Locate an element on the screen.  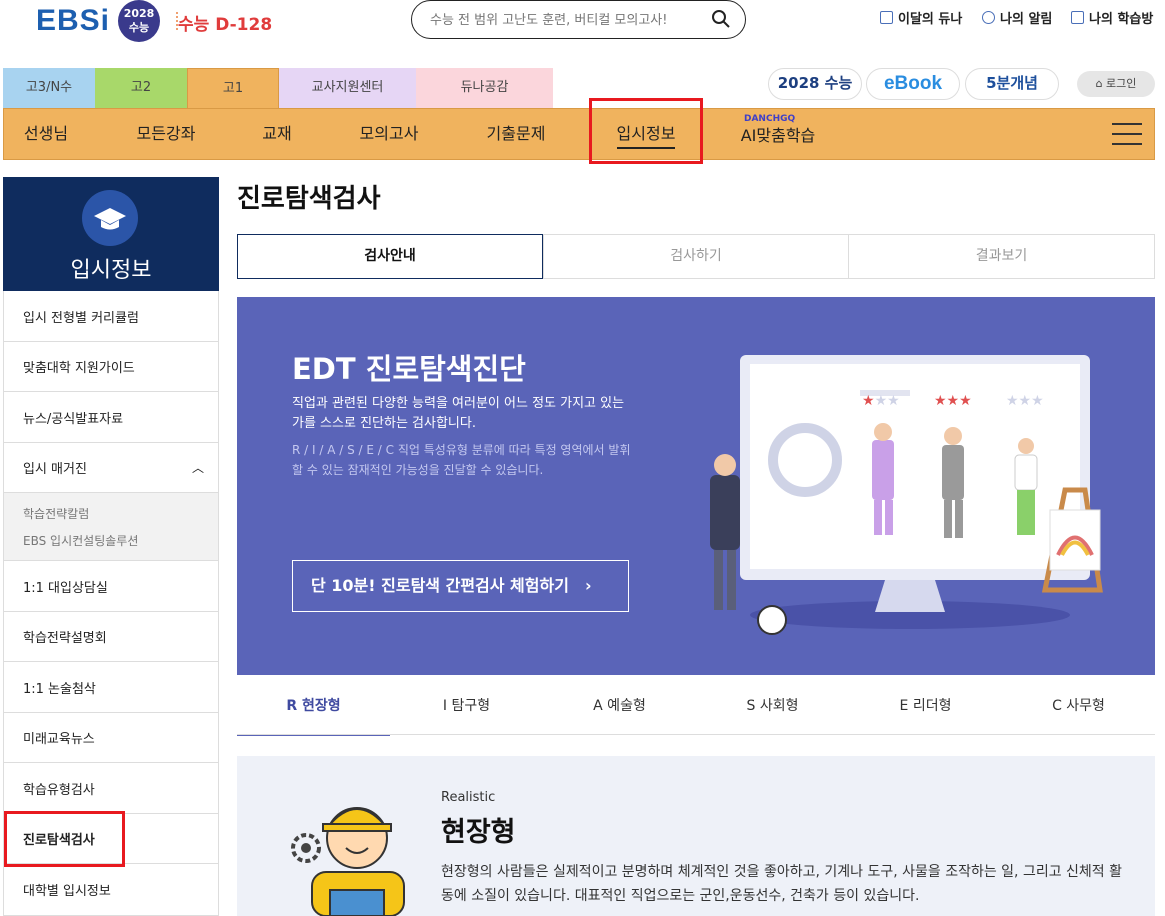
five-min-concept-button: 5분개념 is located at coordinates (1012, 84).